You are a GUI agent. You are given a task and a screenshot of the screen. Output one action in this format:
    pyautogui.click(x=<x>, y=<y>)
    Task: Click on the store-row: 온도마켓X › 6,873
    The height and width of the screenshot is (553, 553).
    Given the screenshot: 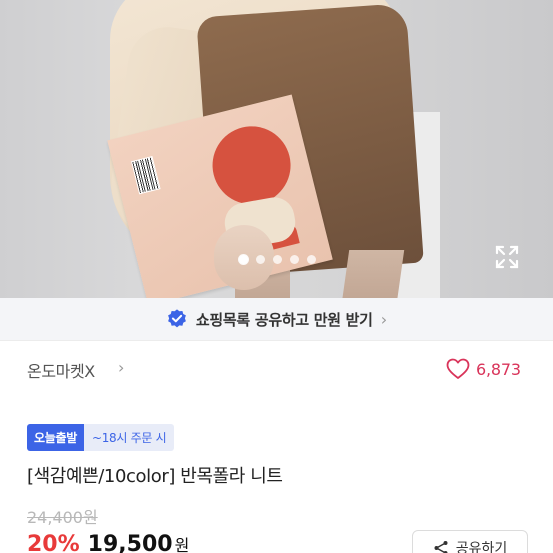 What is the action you would take?
    pyautogui.click(x=276, y=370)
    